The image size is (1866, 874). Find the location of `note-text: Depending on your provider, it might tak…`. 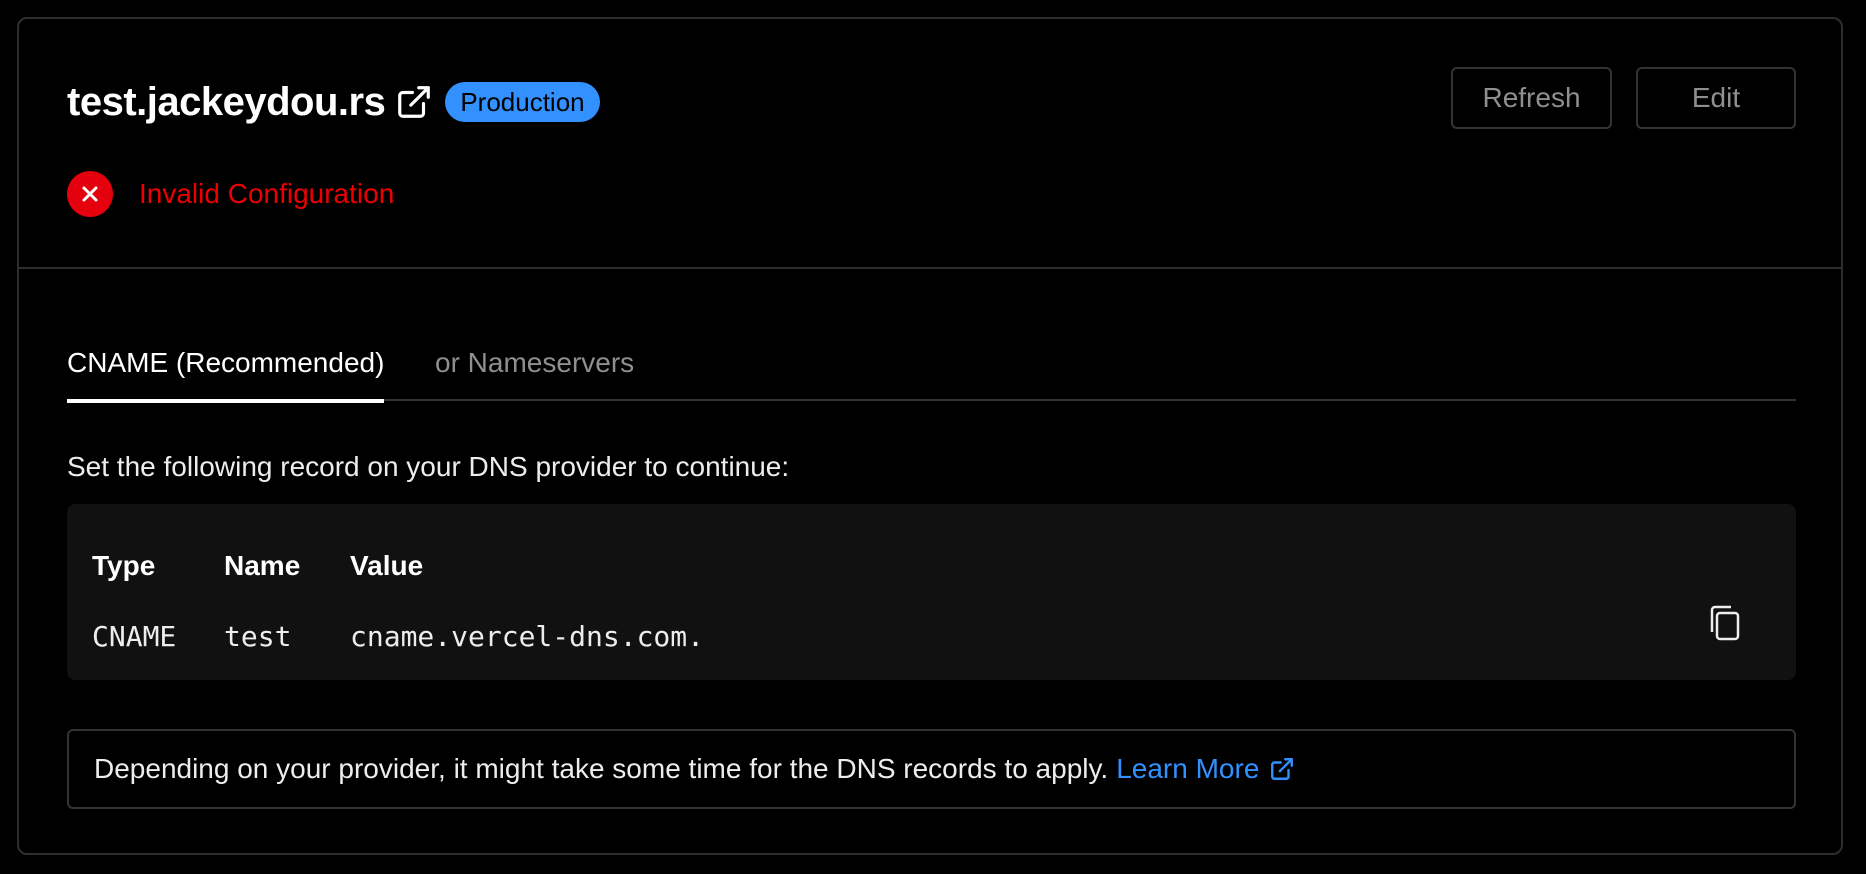

note-text: Depending on your provider, it might tak… is located at coordinates (601, 768).